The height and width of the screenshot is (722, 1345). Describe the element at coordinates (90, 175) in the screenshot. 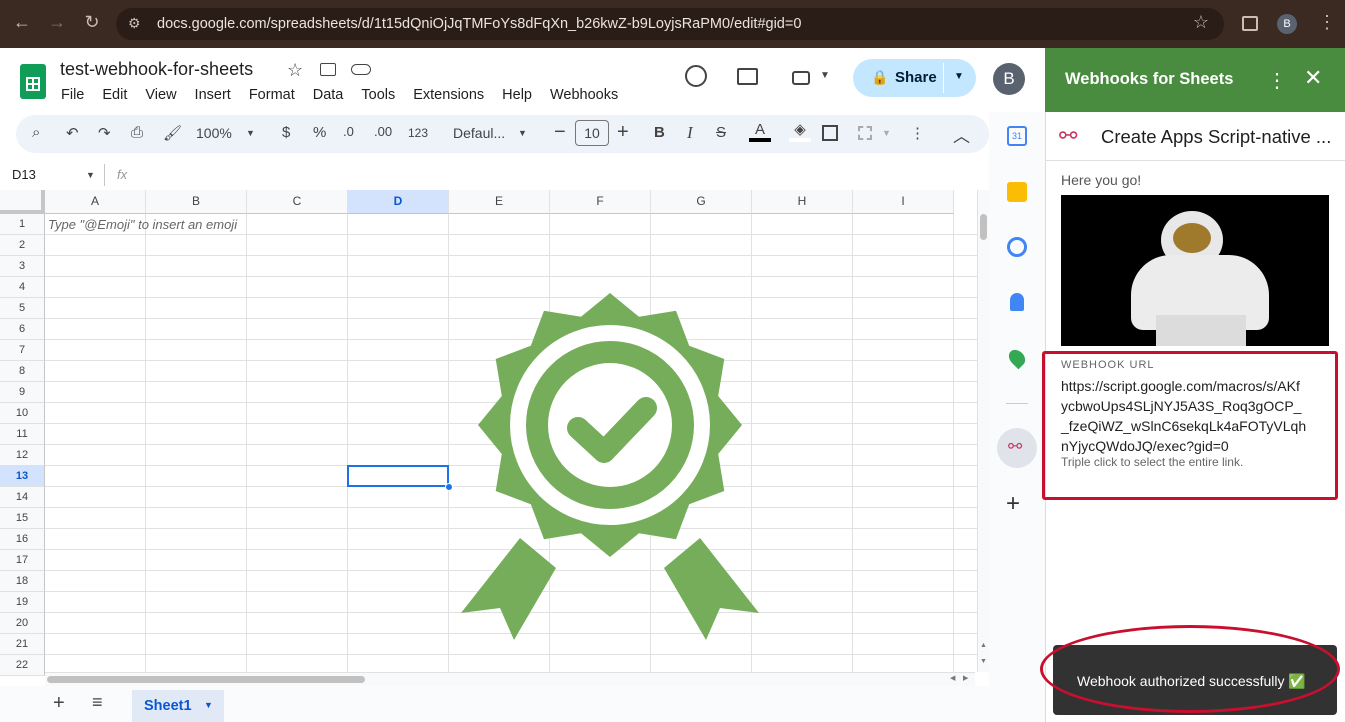

I see `name-box-dropdown-icon: ▼` at that location.